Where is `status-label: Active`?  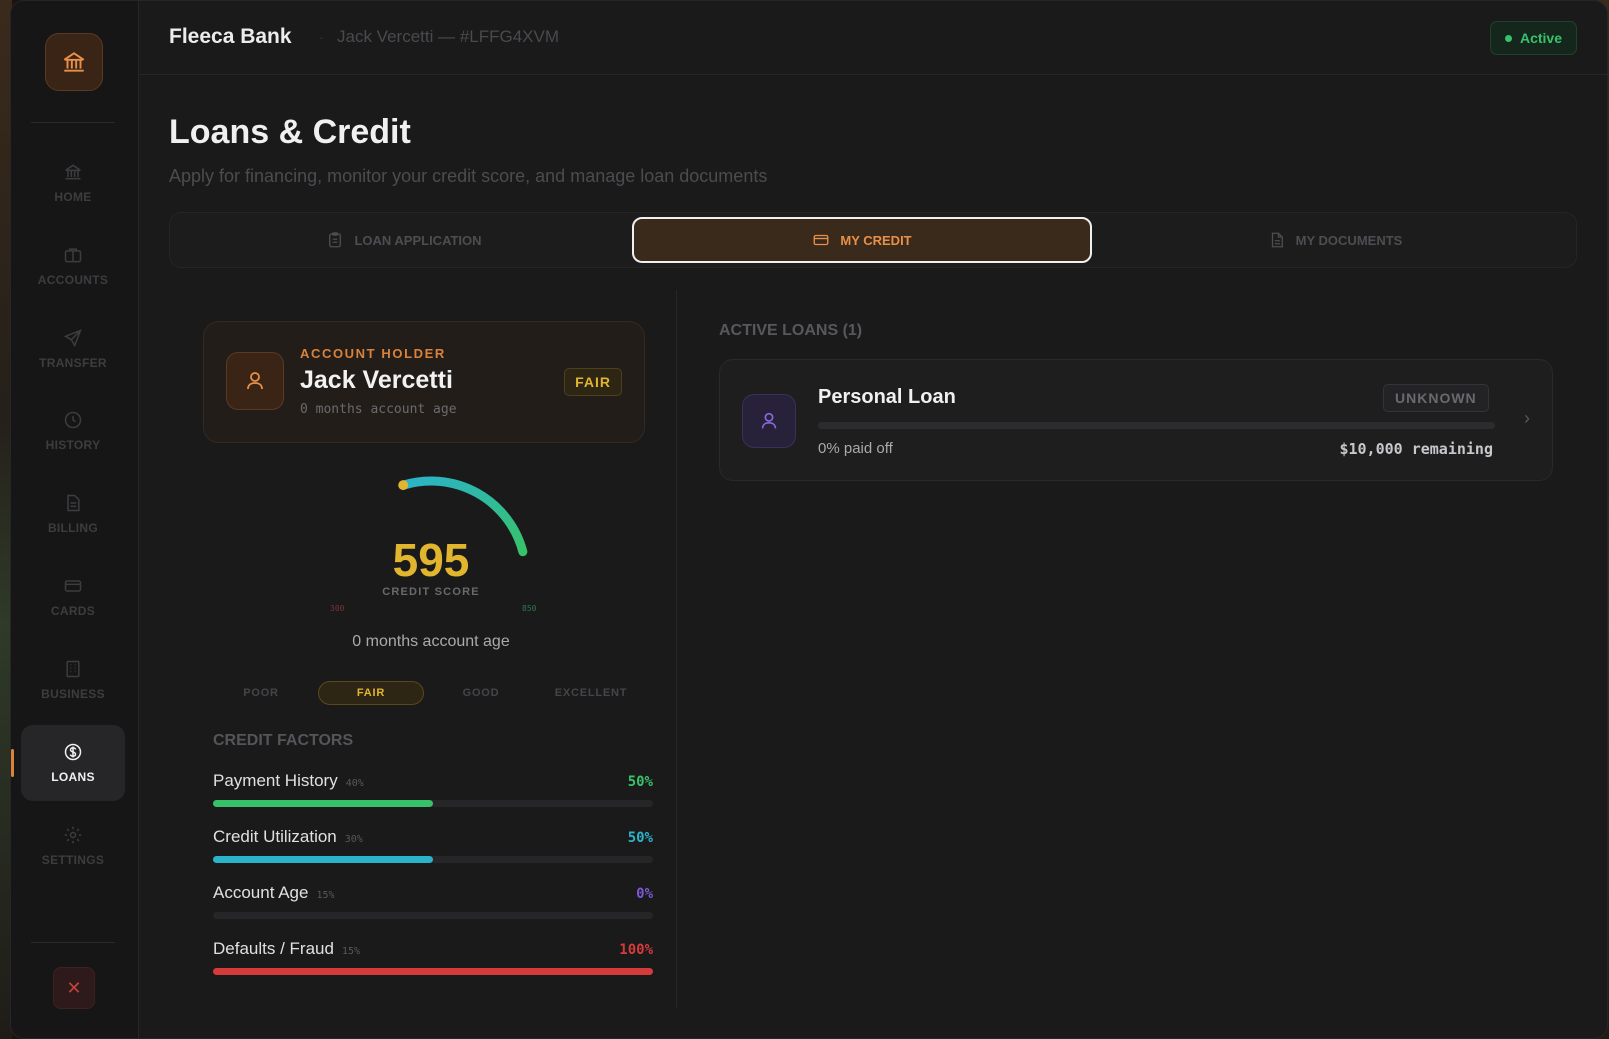
status-label: Active is located at coordinates (1540, 38).